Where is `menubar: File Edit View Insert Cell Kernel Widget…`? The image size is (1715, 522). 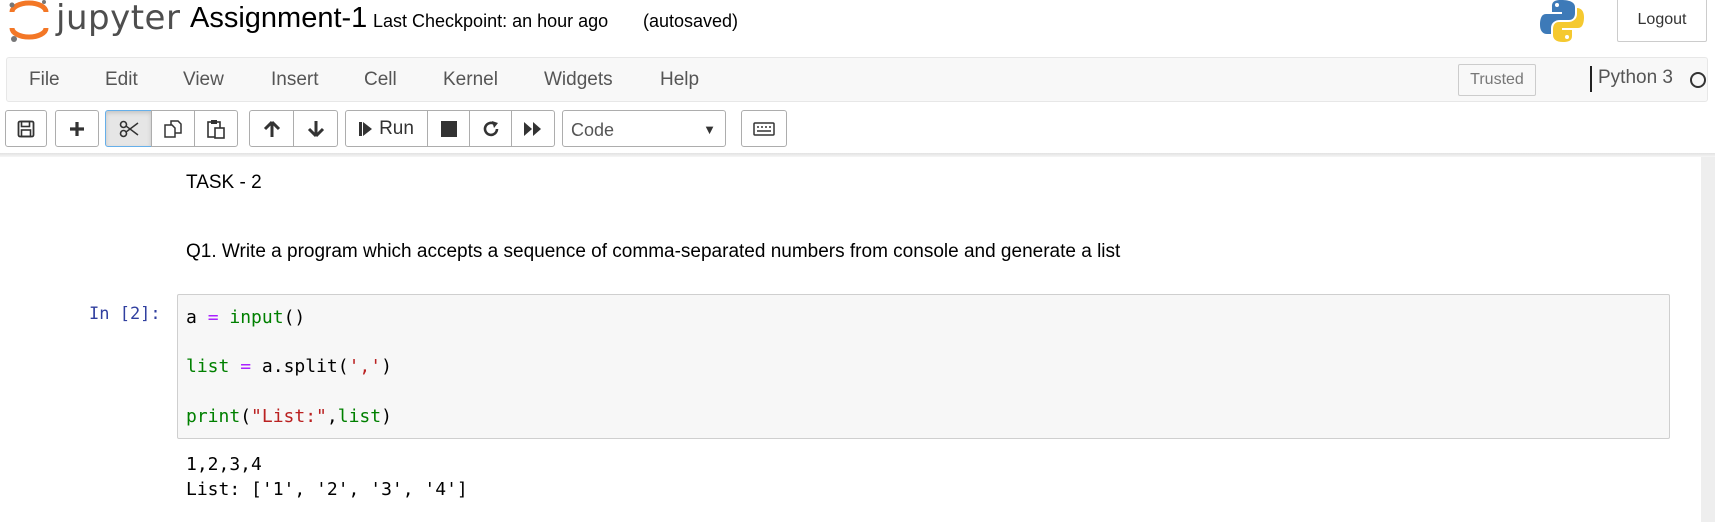 menubar: File Edit View Insert Cell Kernel Widget… is located at coordinates (857, 79).